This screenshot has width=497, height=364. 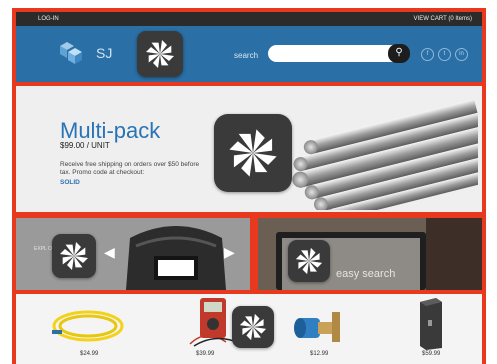 What do you see at coordinates (70, 53) in the screenshot?
I see `logo-cubes-icon` at bounding box center [70, 53].